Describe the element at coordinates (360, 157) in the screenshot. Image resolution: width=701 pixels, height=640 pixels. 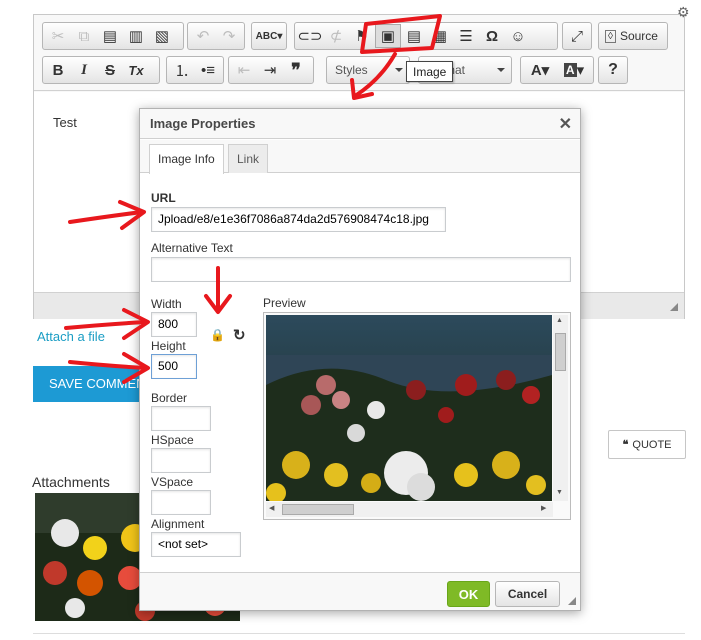
I see `dialog-tabs: Image Info Link` at that location.